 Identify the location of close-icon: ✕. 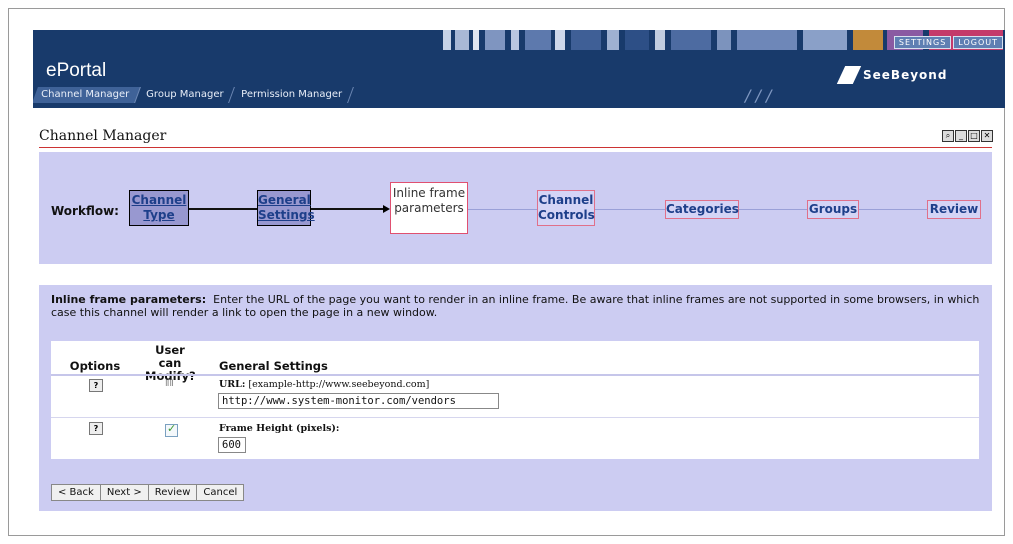
(987, 136).